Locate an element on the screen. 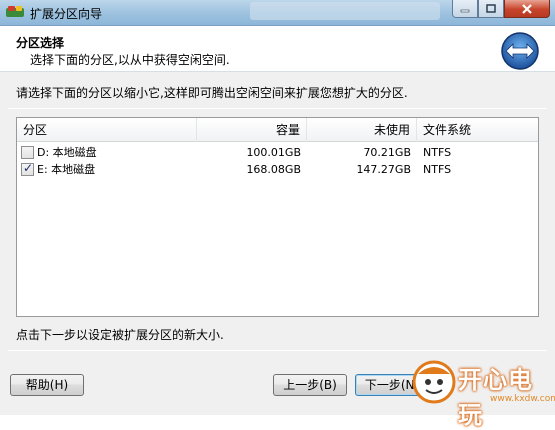  title-bar: 扩展分区向导 is located at coordinates (277, 13).